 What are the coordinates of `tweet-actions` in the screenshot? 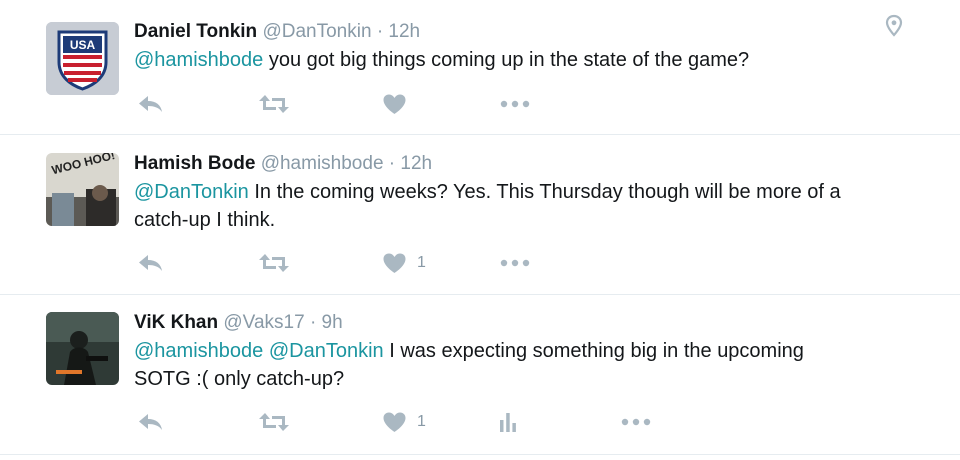 It's located at (344, 104).